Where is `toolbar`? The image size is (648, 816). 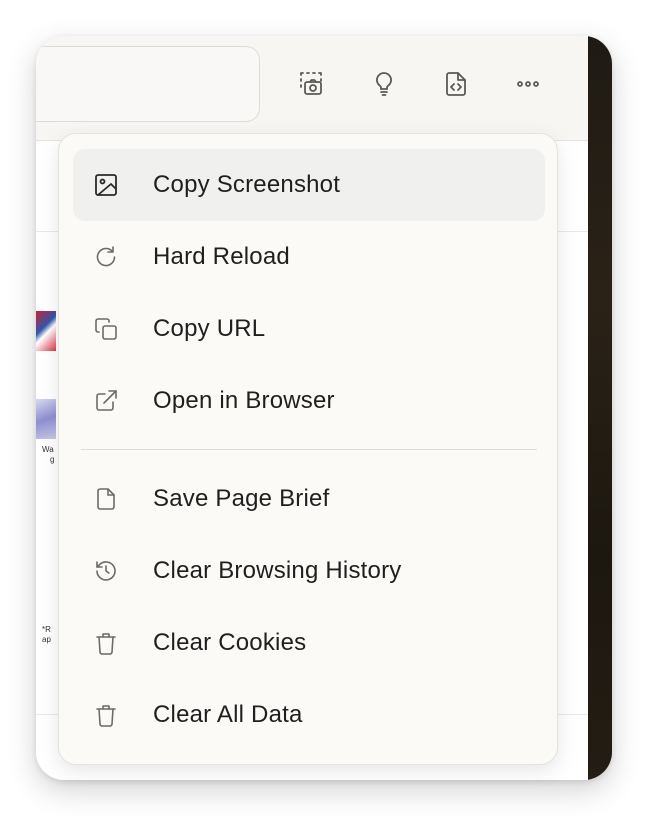
toolbar is located at coordinates (312, 88).